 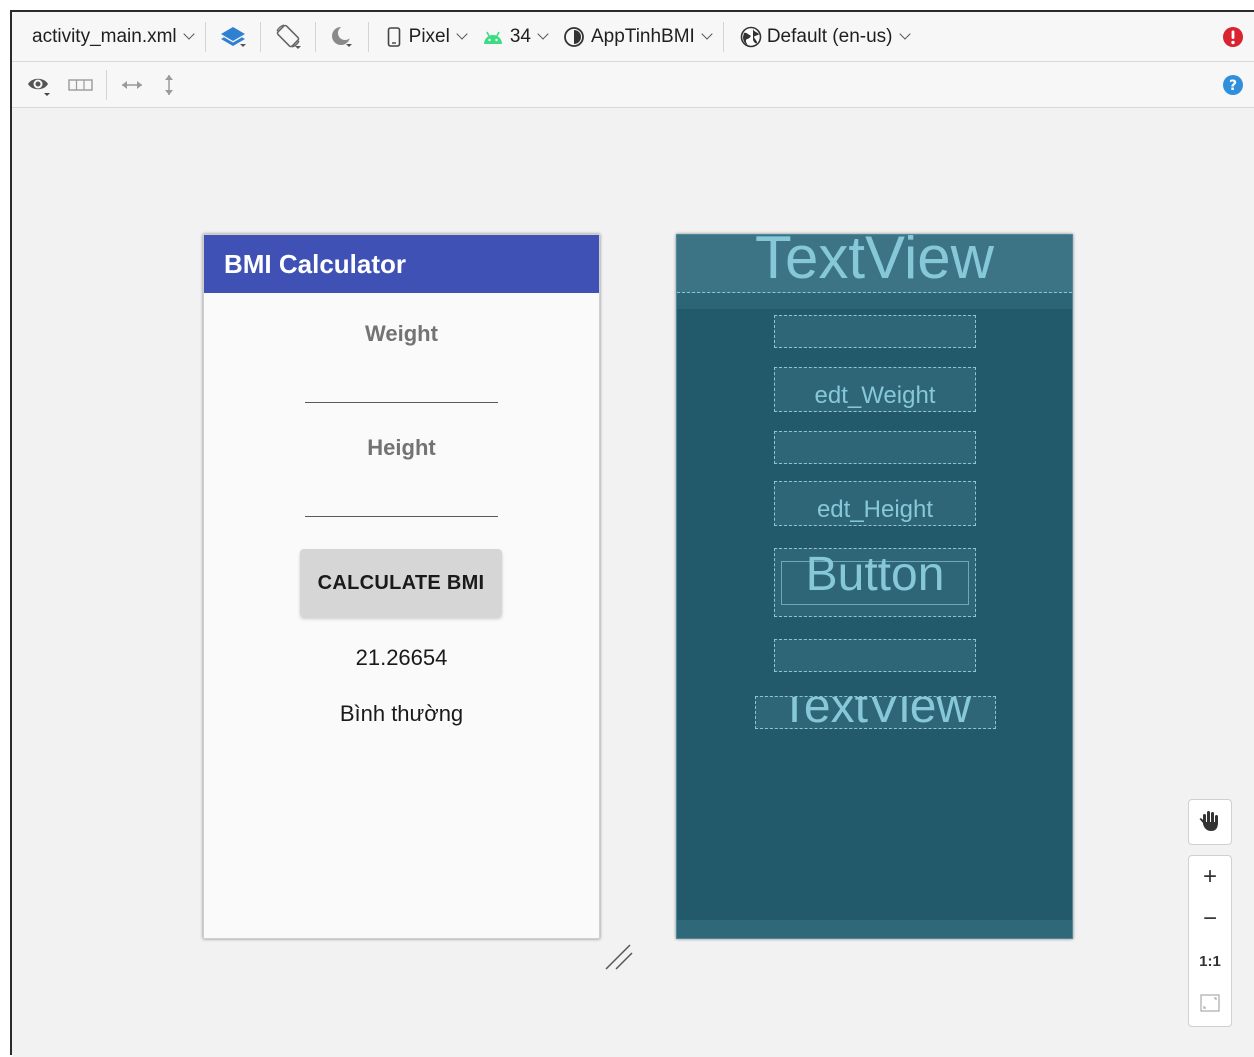 I want to click on blueprint-result-textview: TextView, so click(x=875, y=712).